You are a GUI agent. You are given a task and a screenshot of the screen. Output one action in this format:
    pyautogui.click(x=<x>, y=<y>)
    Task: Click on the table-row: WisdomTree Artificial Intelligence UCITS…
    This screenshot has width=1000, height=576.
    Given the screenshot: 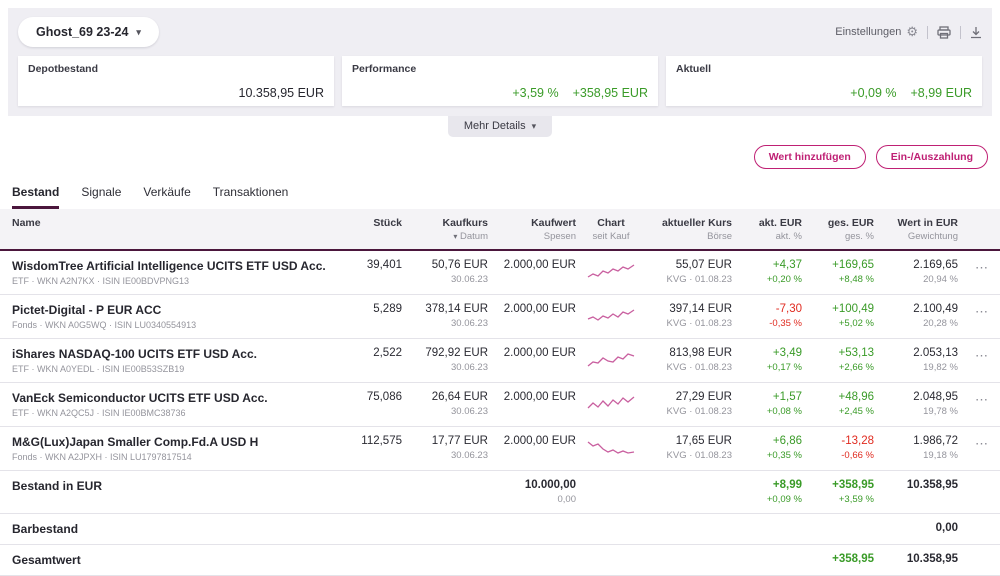 What is the action you would take?
    pyautogui.click(x=500, y=273)
    